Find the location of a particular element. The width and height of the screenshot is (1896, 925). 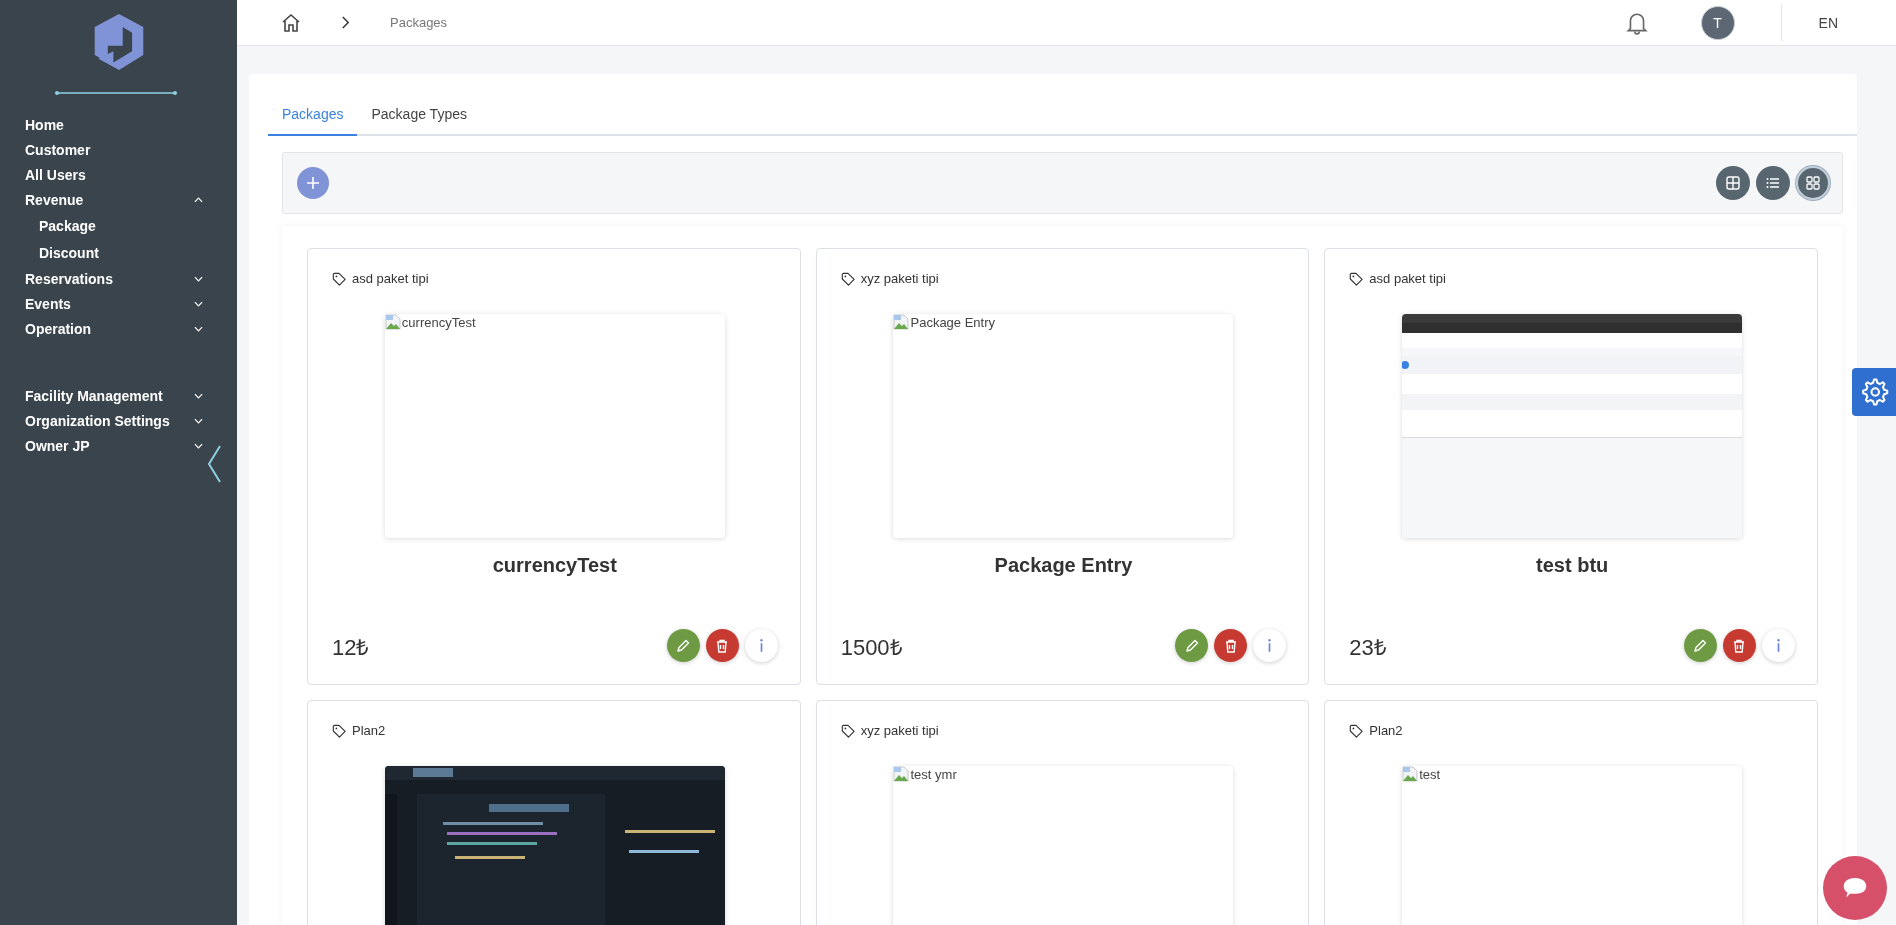

sidebar-item: All Users is located at coordinates (118, 174).